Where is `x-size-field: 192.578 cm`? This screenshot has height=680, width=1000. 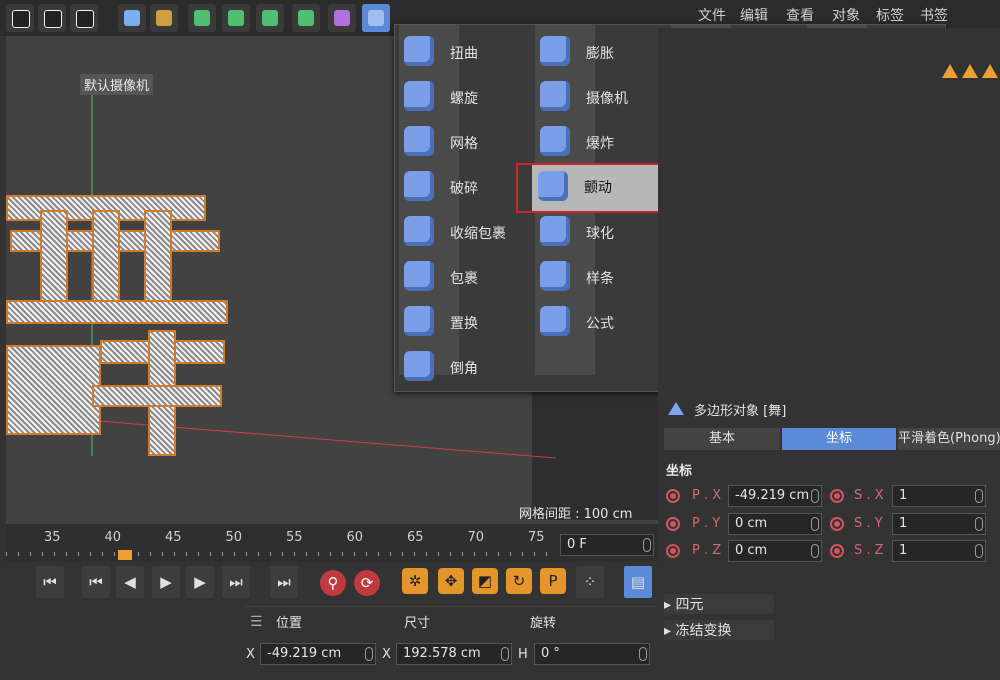
x-size-field: 192.578 cm is located at coordinates (454, 654).